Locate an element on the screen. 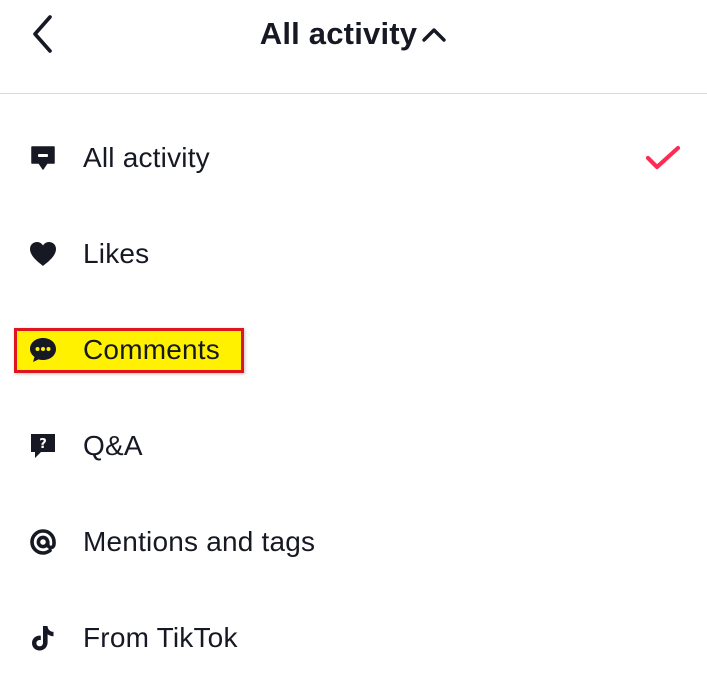 The height and width of the screenshot is (686, 707). menu-item-from-tiktok: From TikTok is located at coordinates (353, 638).